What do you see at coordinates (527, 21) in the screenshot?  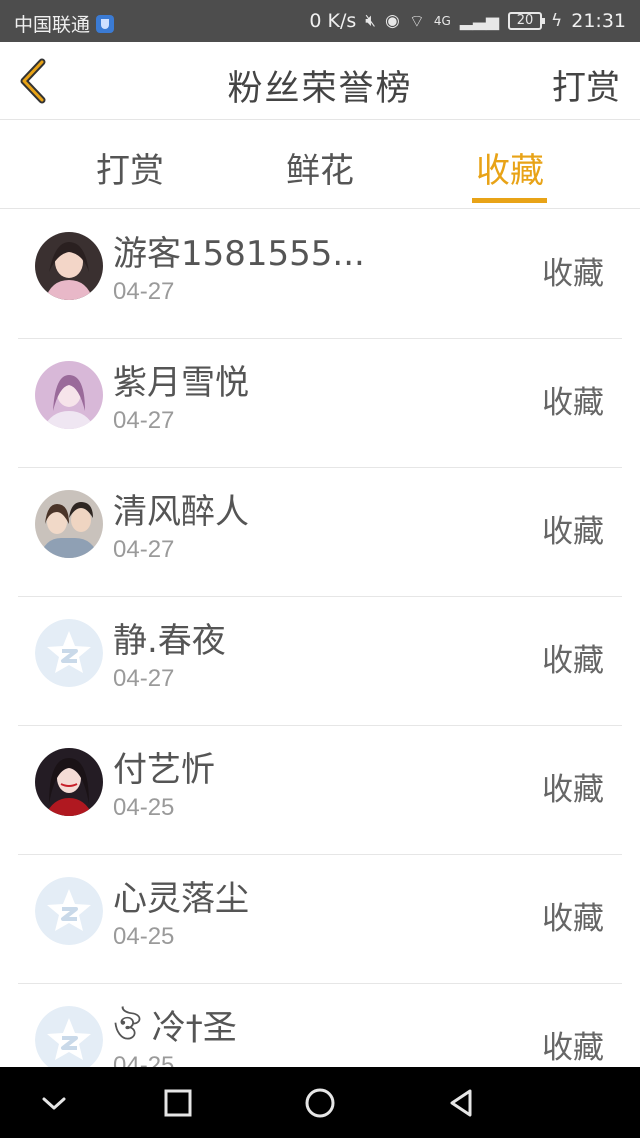 I see `battery-icon: 20` at bounding box center [527, 21].